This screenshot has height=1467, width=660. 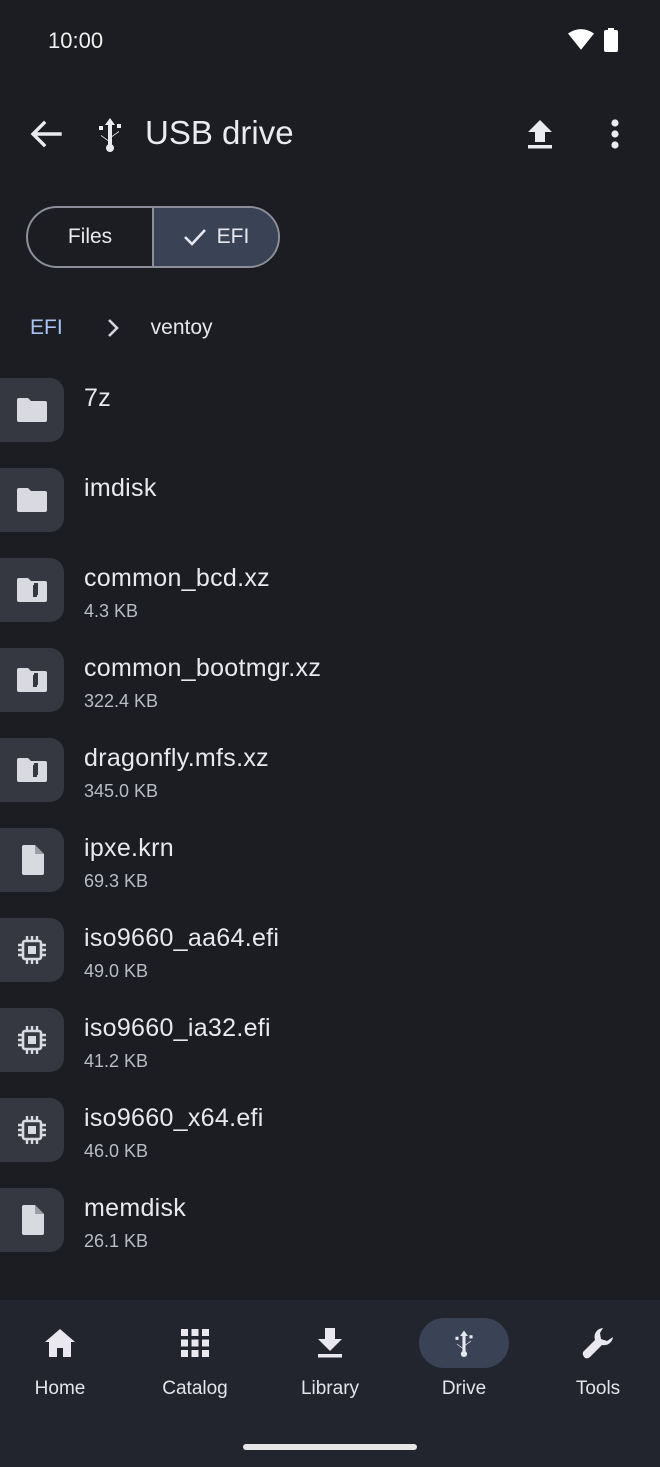 What do you see at coordinates (330, 135) in the screenshot?
I see `top-app-bar: USB drive` at bounding box center [330, 135].